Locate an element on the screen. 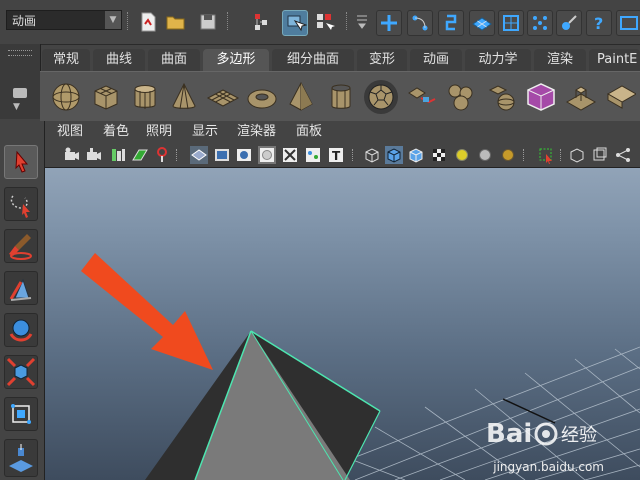  baidu-jingyan-watermark: Bai 经验 is located at coordinates (541, 434).